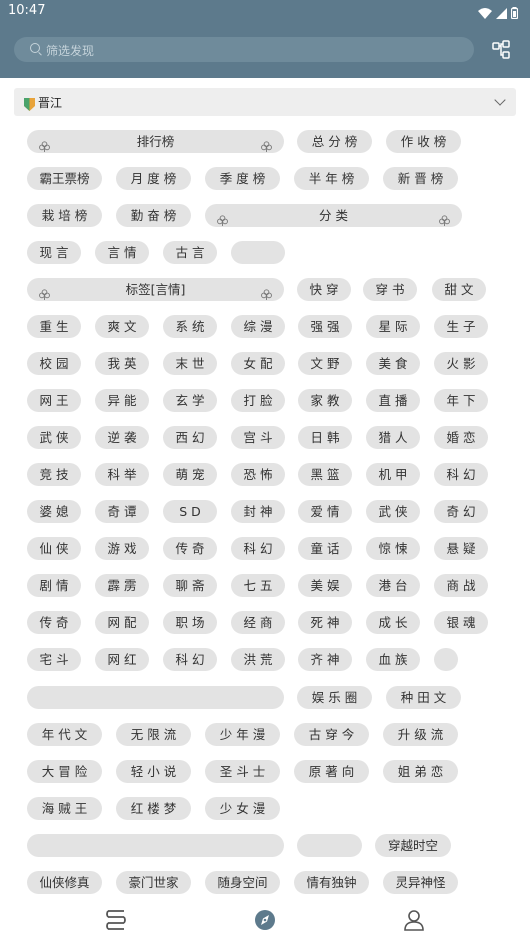  Describe the element at coordinates (393, 548) in the screenshot. I see `category-chip: 惊 悚` at that location.